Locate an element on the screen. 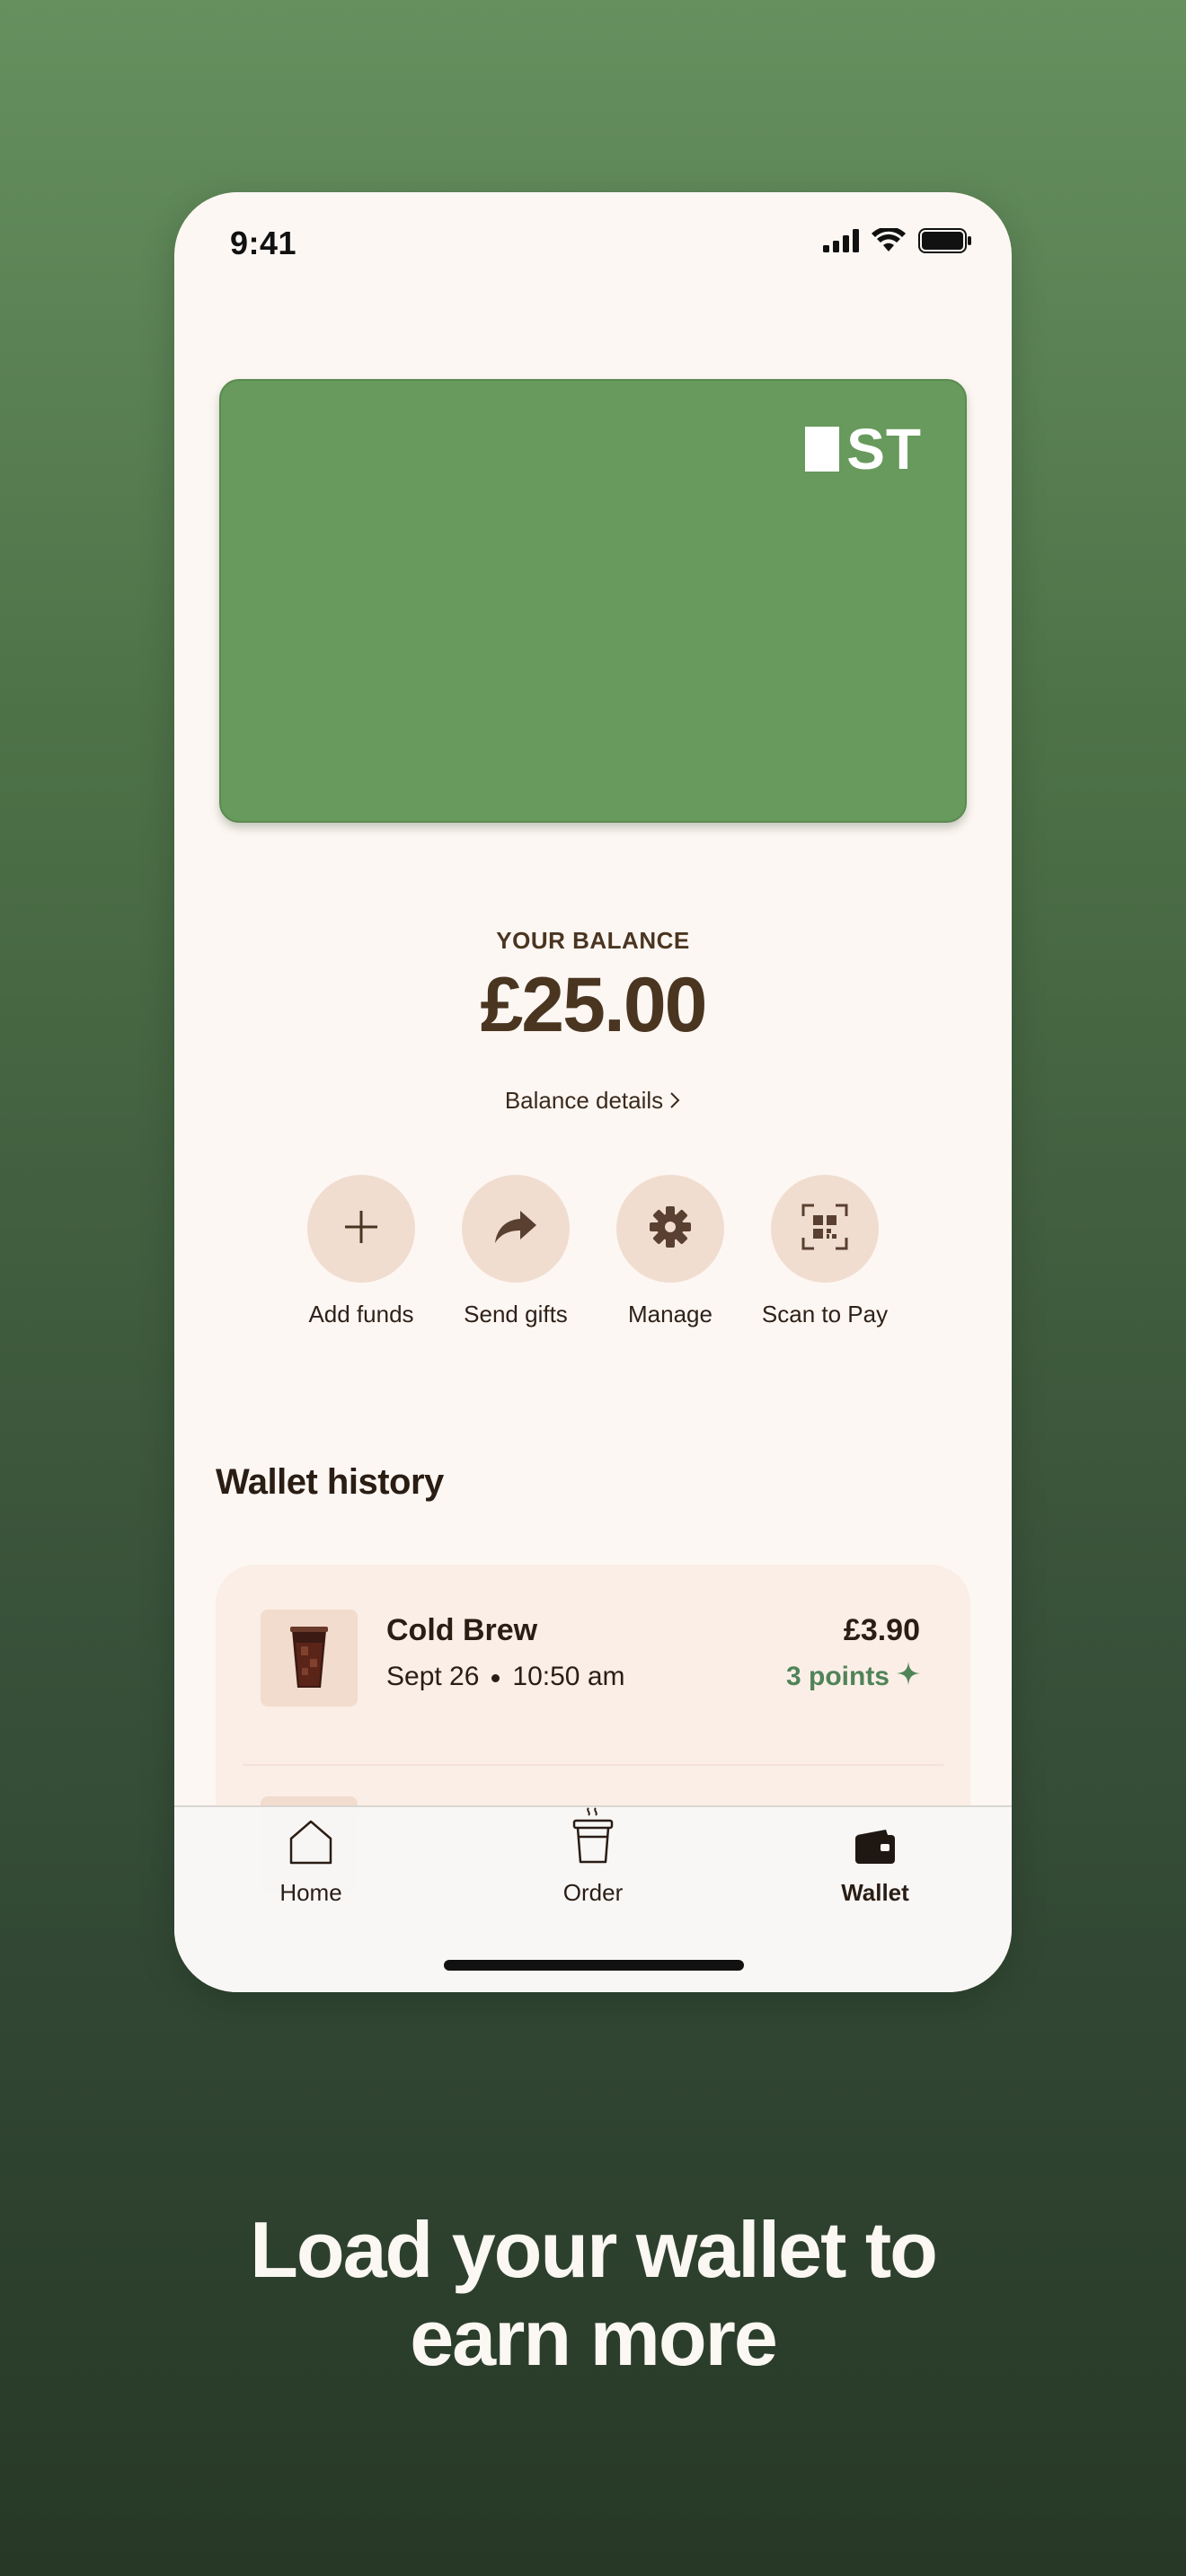 The height and width of the screenshot is (2576, 1186). signal-icon is located at coordinates (841, 243).